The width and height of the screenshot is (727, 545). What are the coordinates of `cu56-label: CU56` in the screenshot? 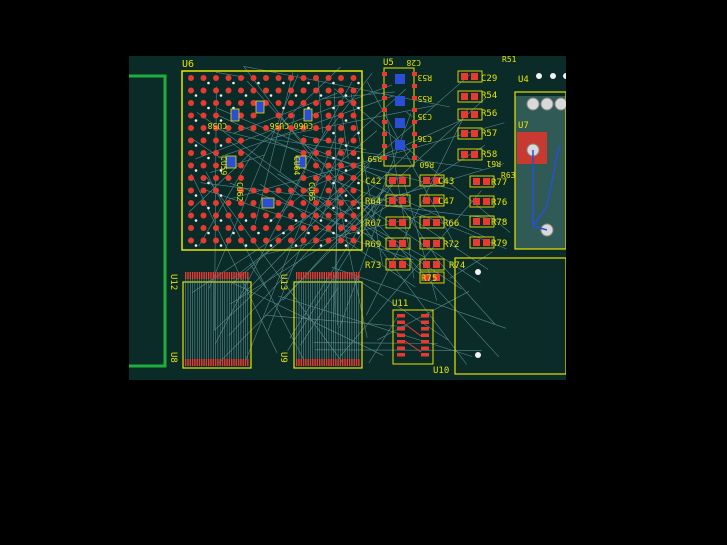 It's located at (279, 125).